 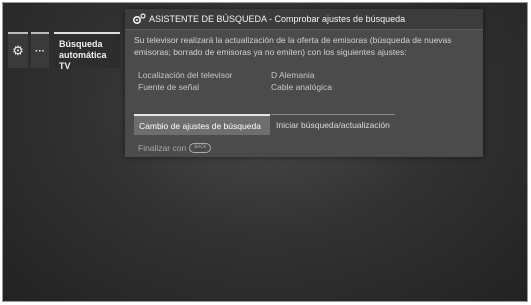 I want to click on setting-label-signal-source: Fuente de señal, so click(x=168, y=87).